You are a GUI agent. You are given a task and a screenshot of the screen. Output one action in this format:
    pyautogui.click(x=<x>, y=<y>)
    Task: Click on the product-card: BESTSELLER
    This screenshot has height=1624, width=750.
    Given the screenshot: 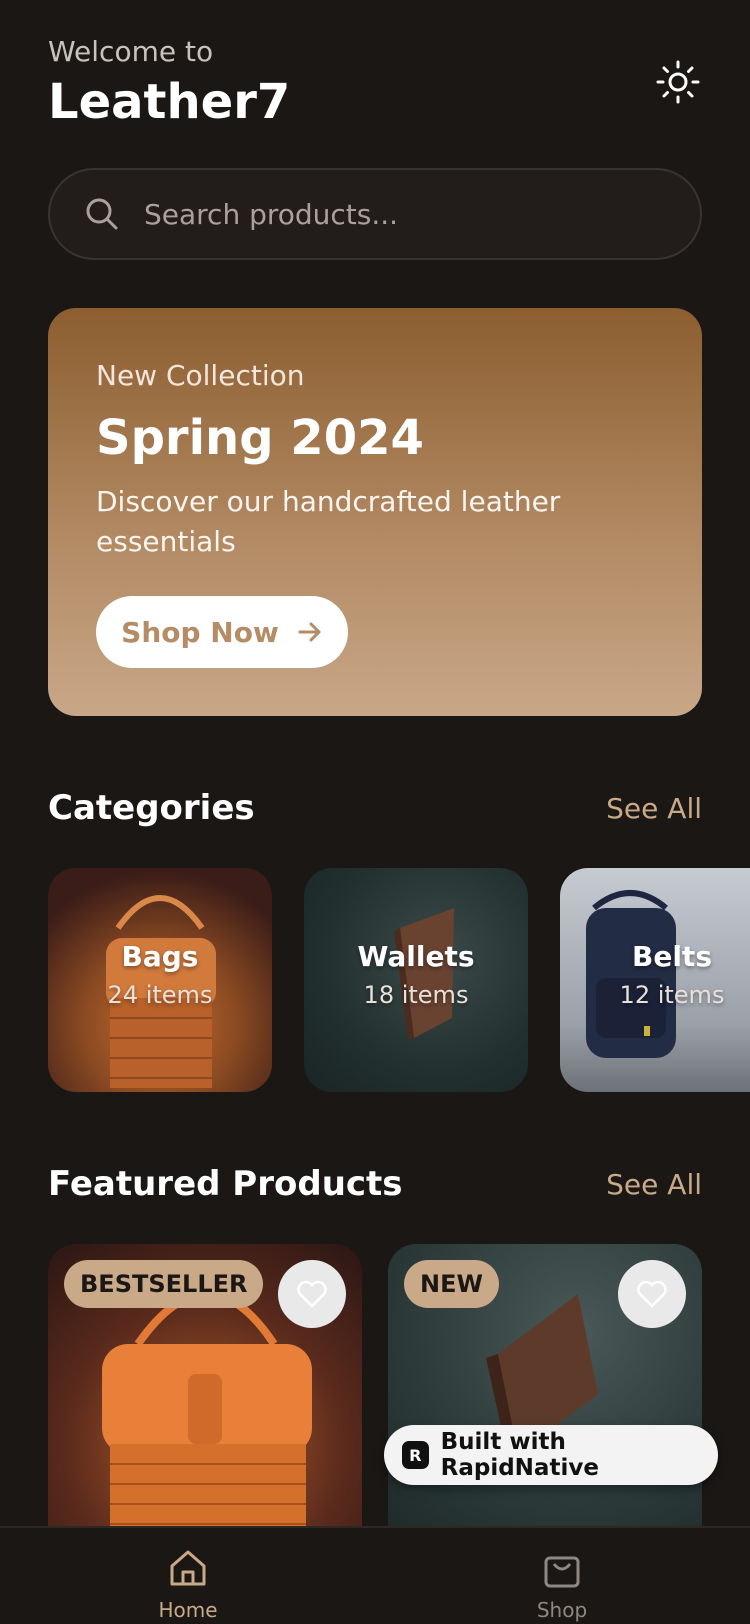 What is the action you would take?
    pyautogui.click(x=205, y=1389)
    